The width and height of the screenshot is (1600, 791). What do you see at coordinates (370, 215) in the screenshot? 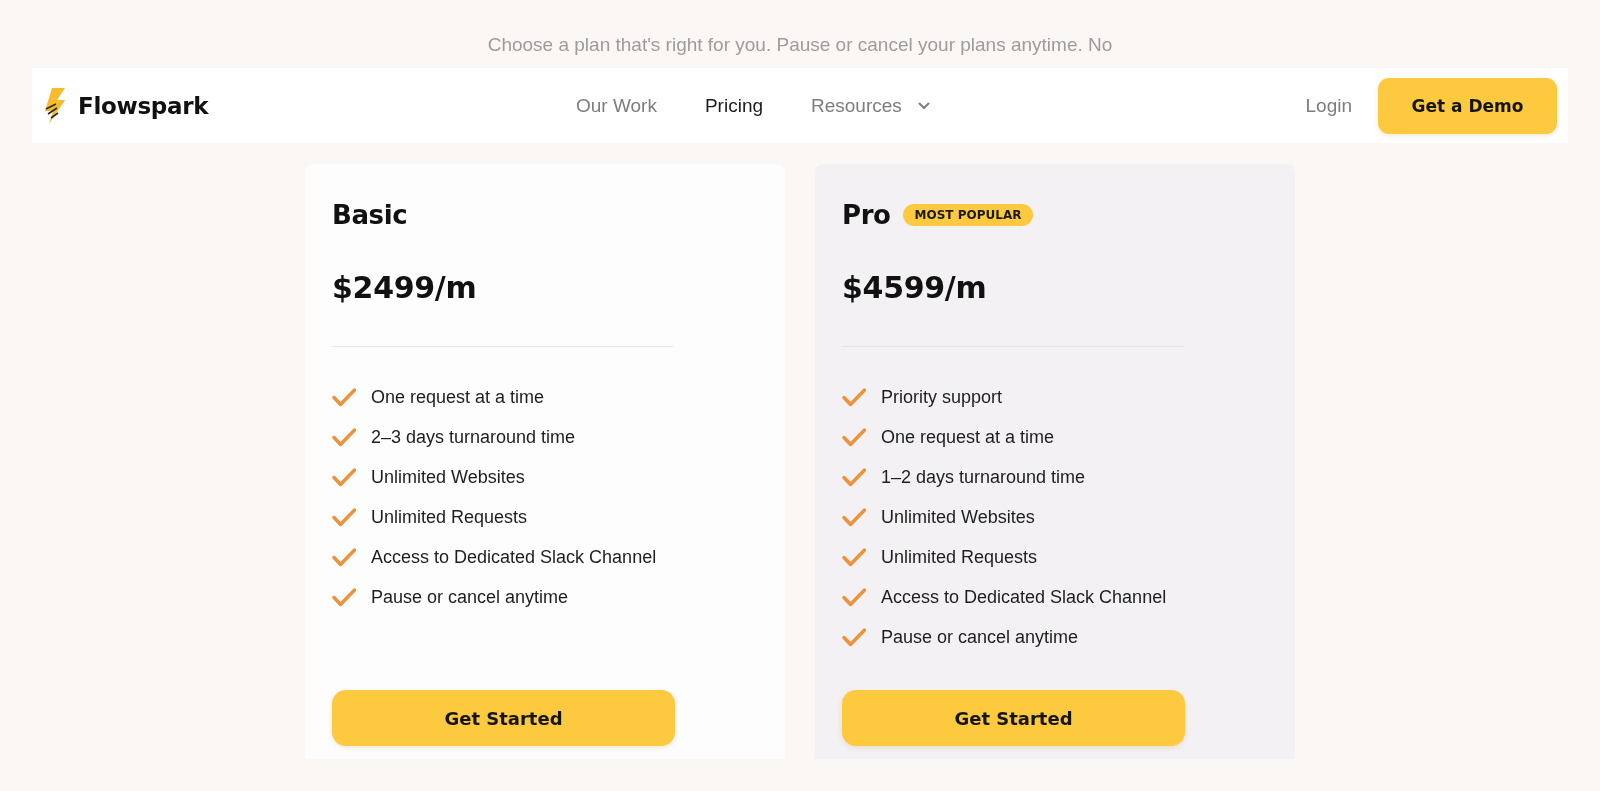
I see `plan-name: Basic` at bounding box center [370, 215].